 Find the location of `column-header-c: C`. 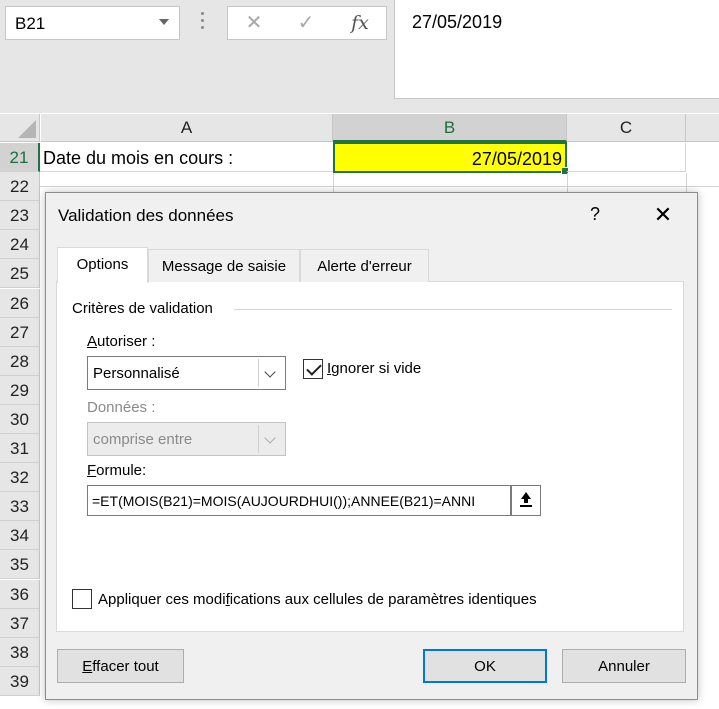

column-header-c: C is located at coordinates (626, 128).